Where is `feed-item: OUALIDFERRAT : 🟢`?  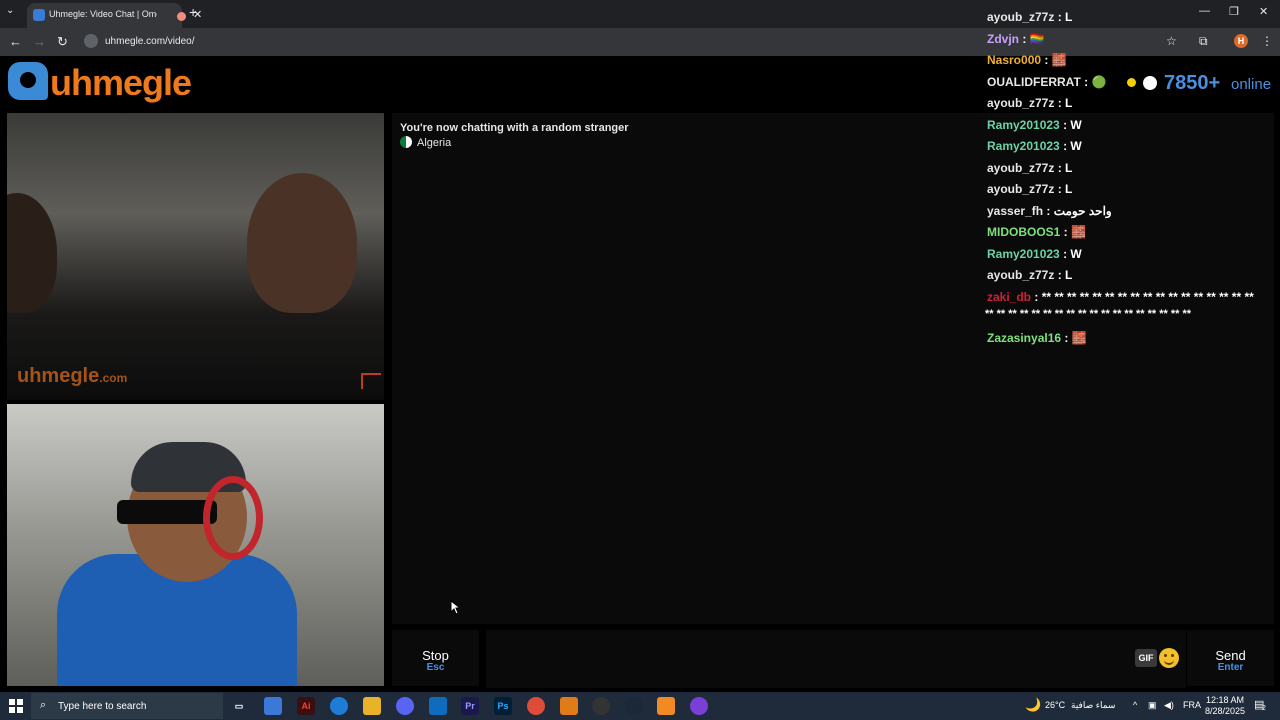 feed-item: OUALIDFERRAT : 🟢 is located at coordinates (1046, 82).